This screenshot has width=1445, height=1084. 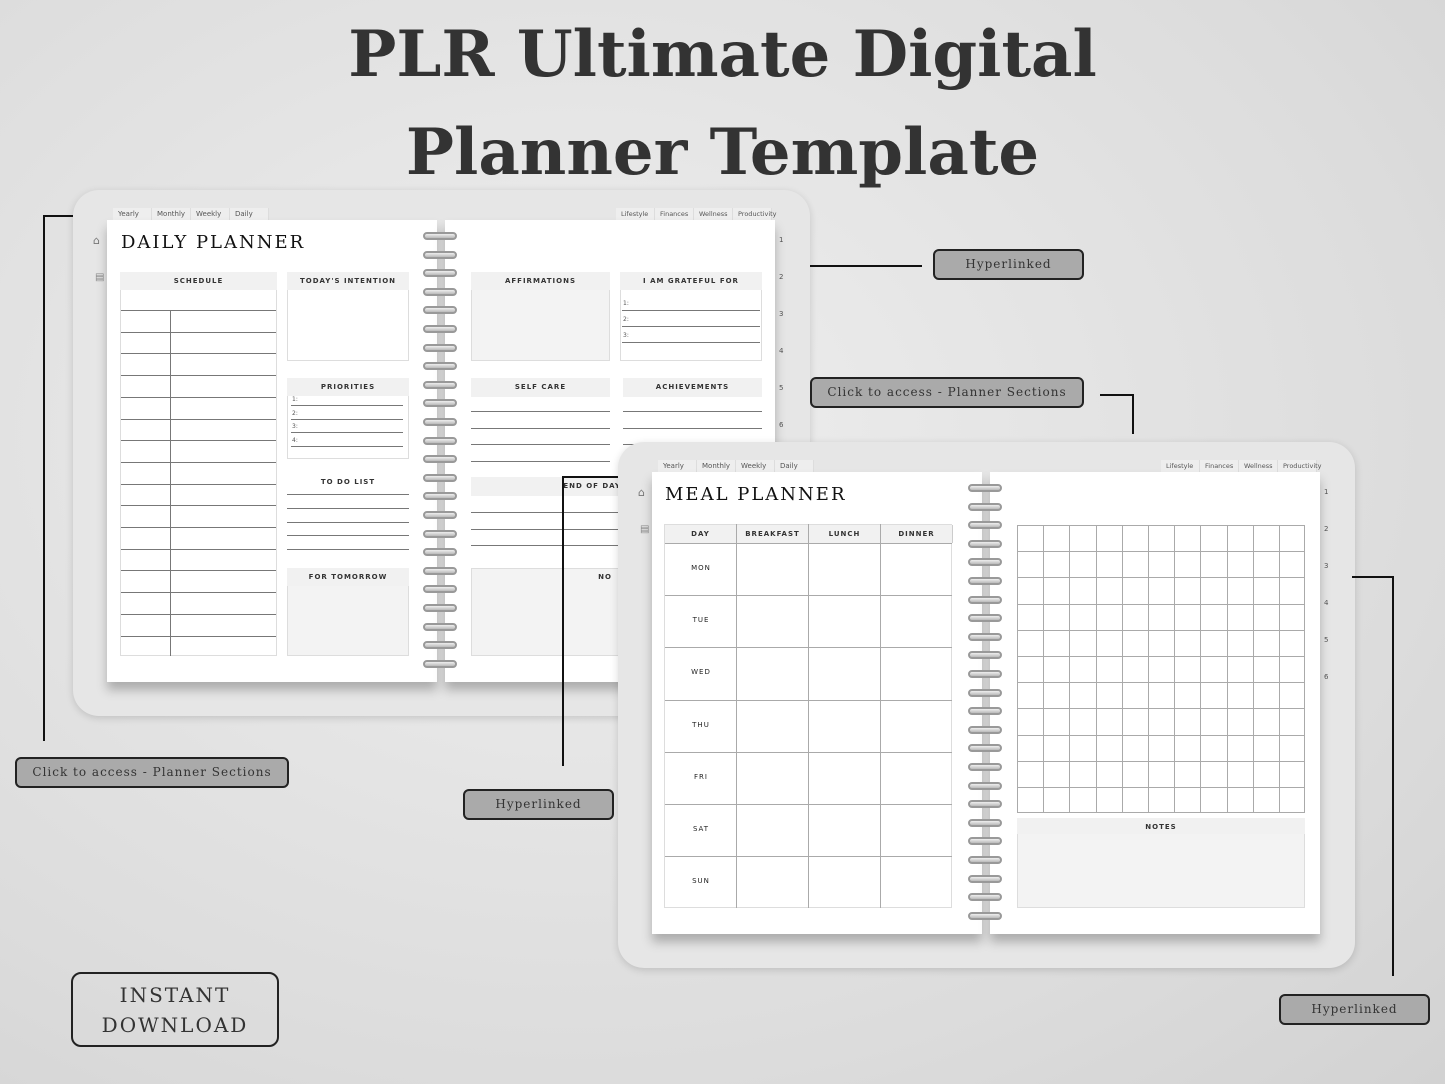 What do you see at coordinates (1161, 669) in the screenshot?
I see `grid-box` at bounding box center [1161, 669].